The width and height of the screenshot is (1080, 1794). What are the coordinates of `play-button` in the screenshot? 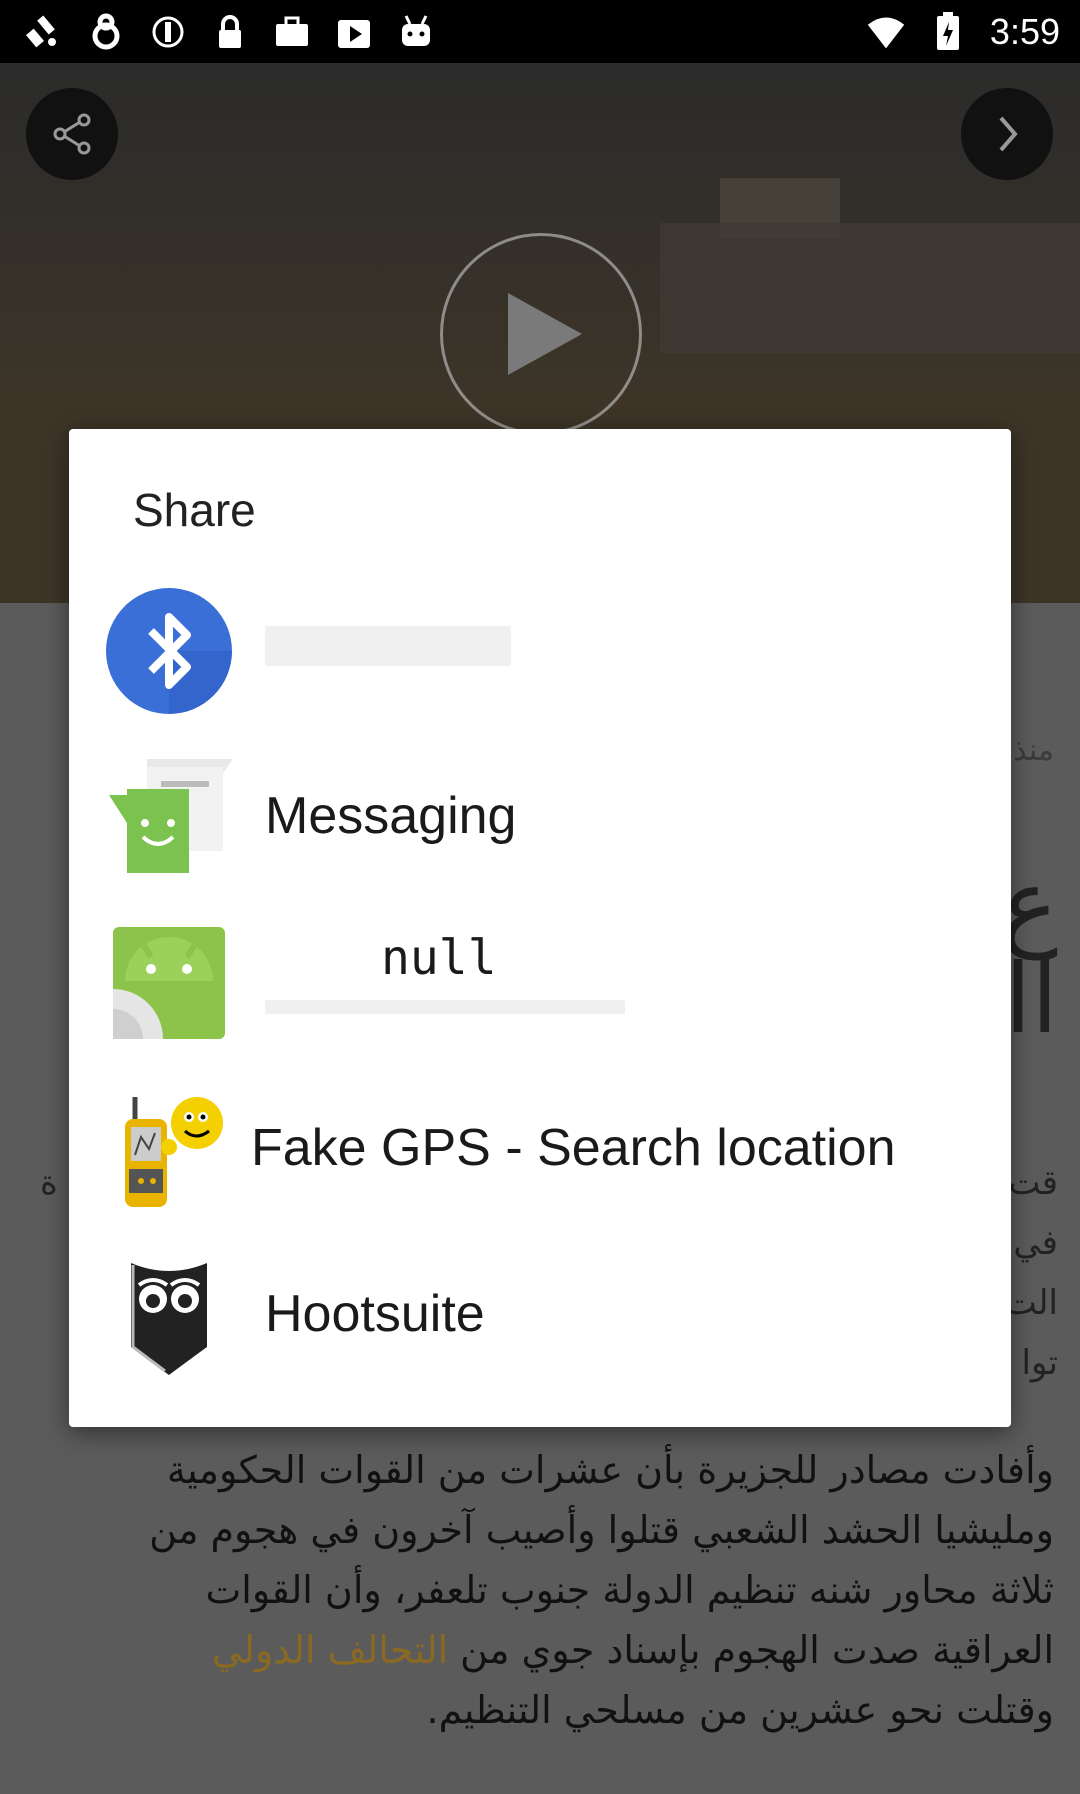 It's located at (541, 334).